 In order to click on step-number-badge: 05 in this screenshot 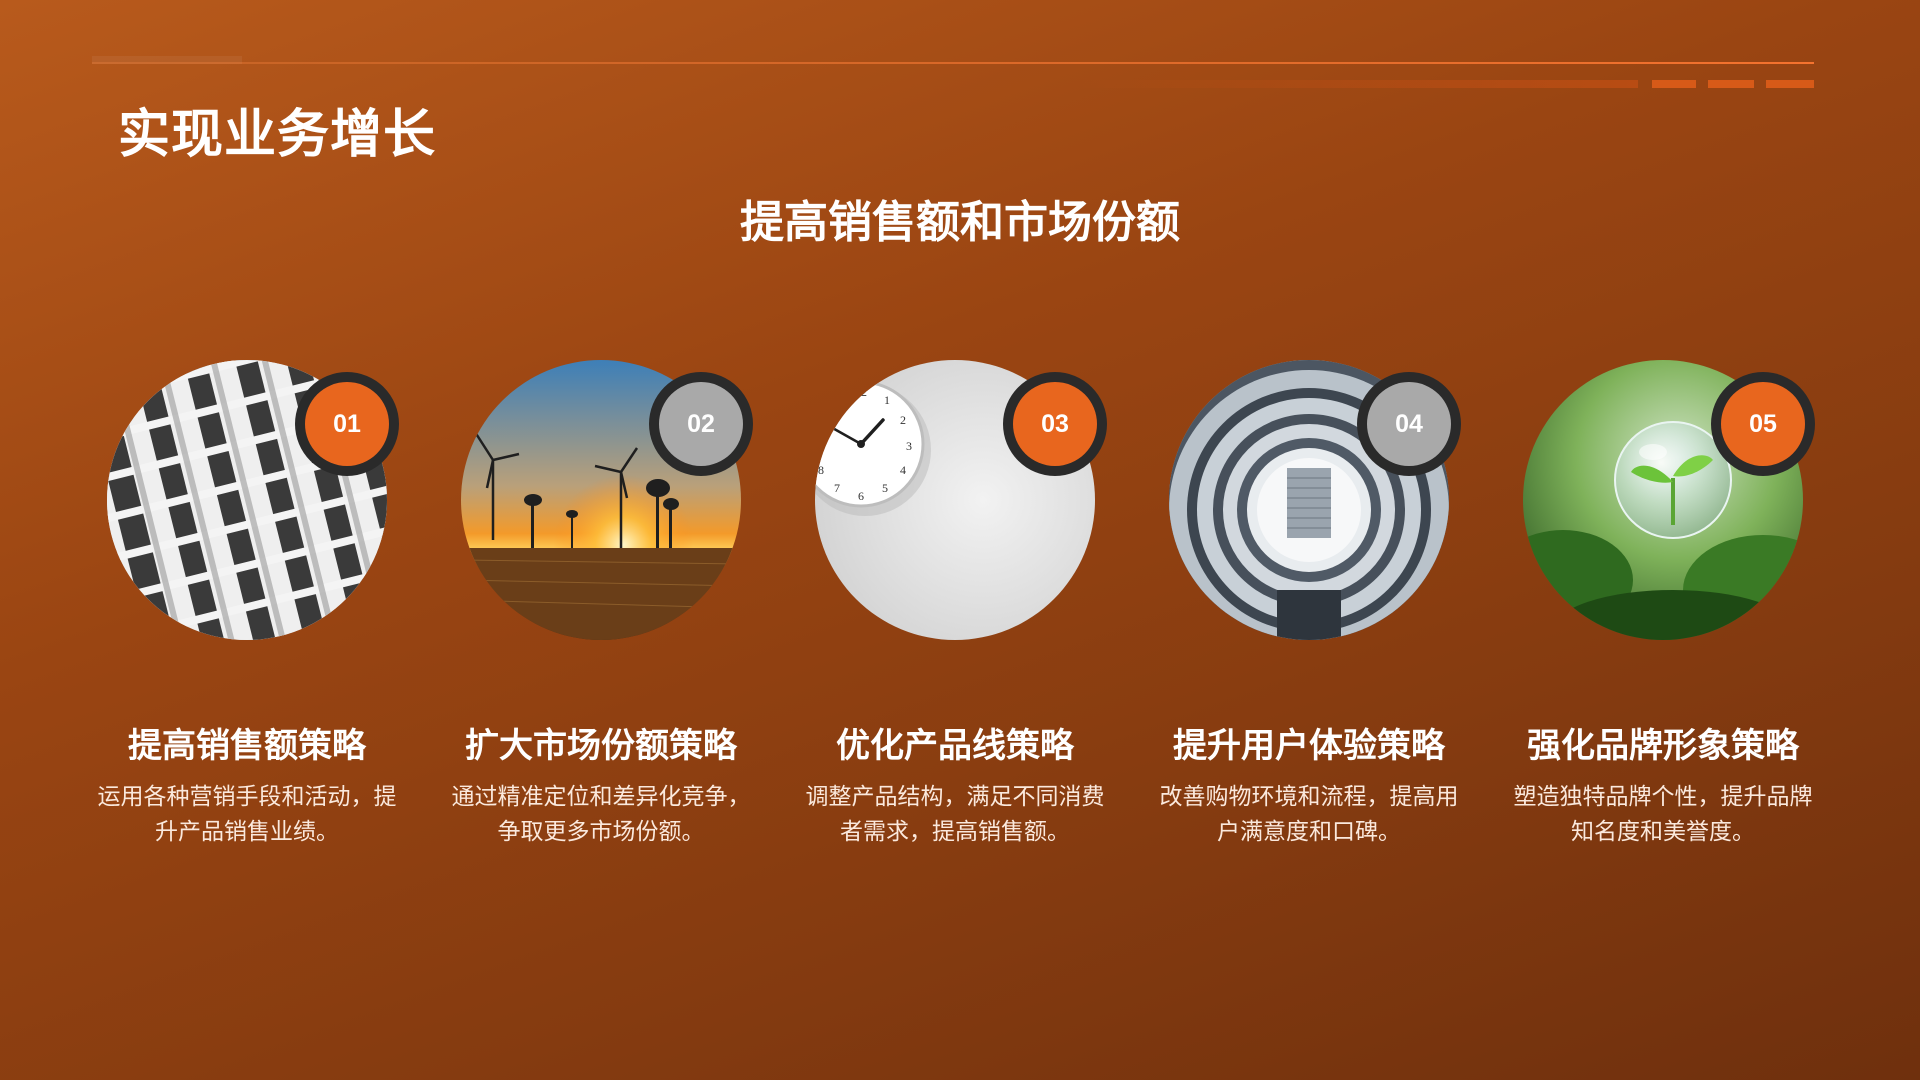, I will do `click(1763, 424)`.